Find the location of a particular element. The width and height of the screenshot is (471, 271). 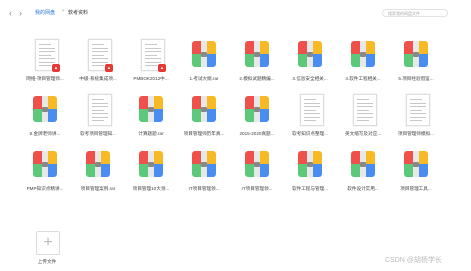

file-name: 项目管理案例.rar is located at coordinates (98, 188).